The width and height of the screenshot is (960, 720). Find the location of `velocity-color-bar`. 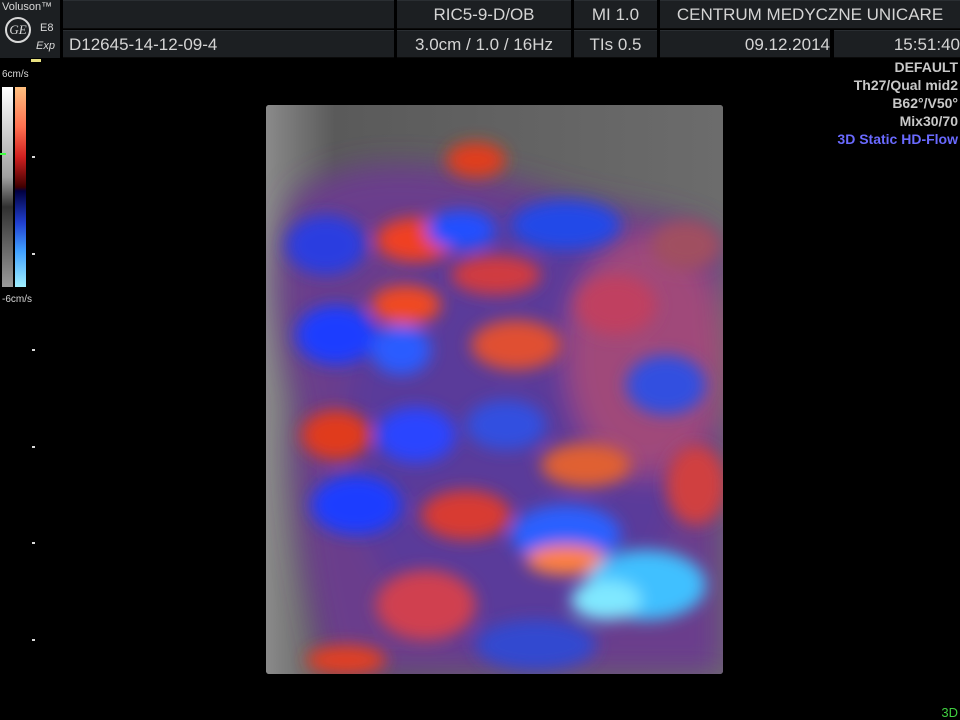

velocity-color-bar is located at coordinates (20, 187).